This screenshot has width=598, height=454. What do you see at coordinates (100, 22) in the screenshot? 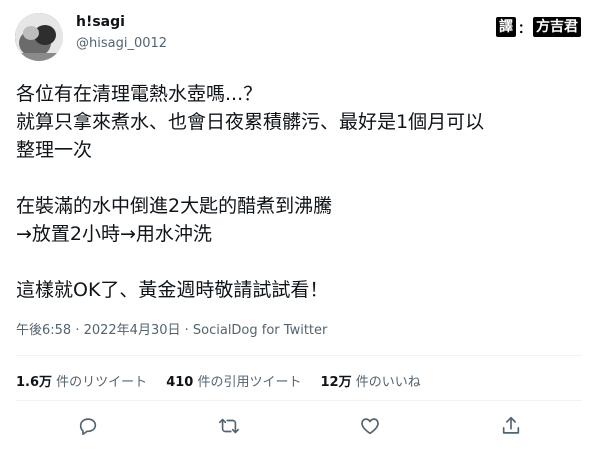
I see `user-display-name: h!sagi` at bounding box center [100, 22].